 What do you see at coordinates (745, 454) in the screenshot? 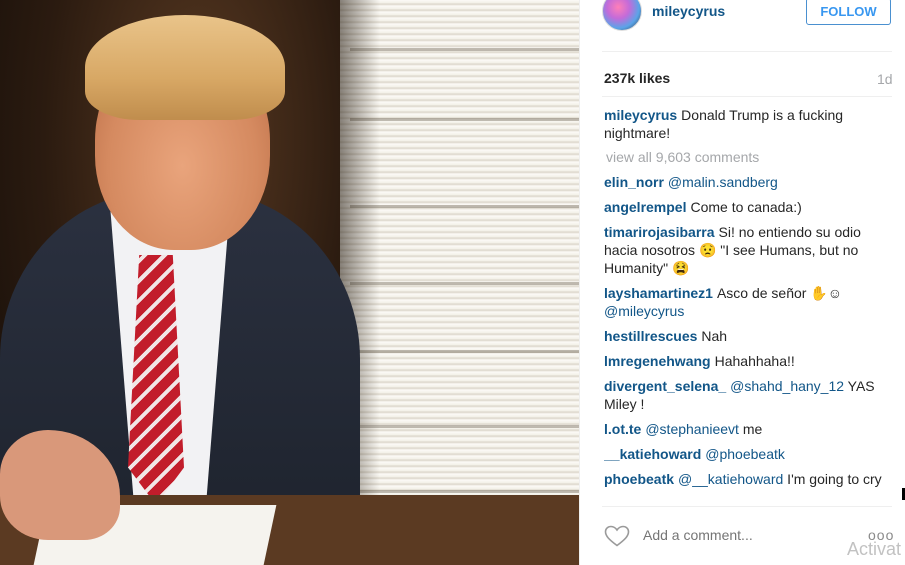
I see `comment-mention-link: @phoebeatk` at bounding box center [745, 454].